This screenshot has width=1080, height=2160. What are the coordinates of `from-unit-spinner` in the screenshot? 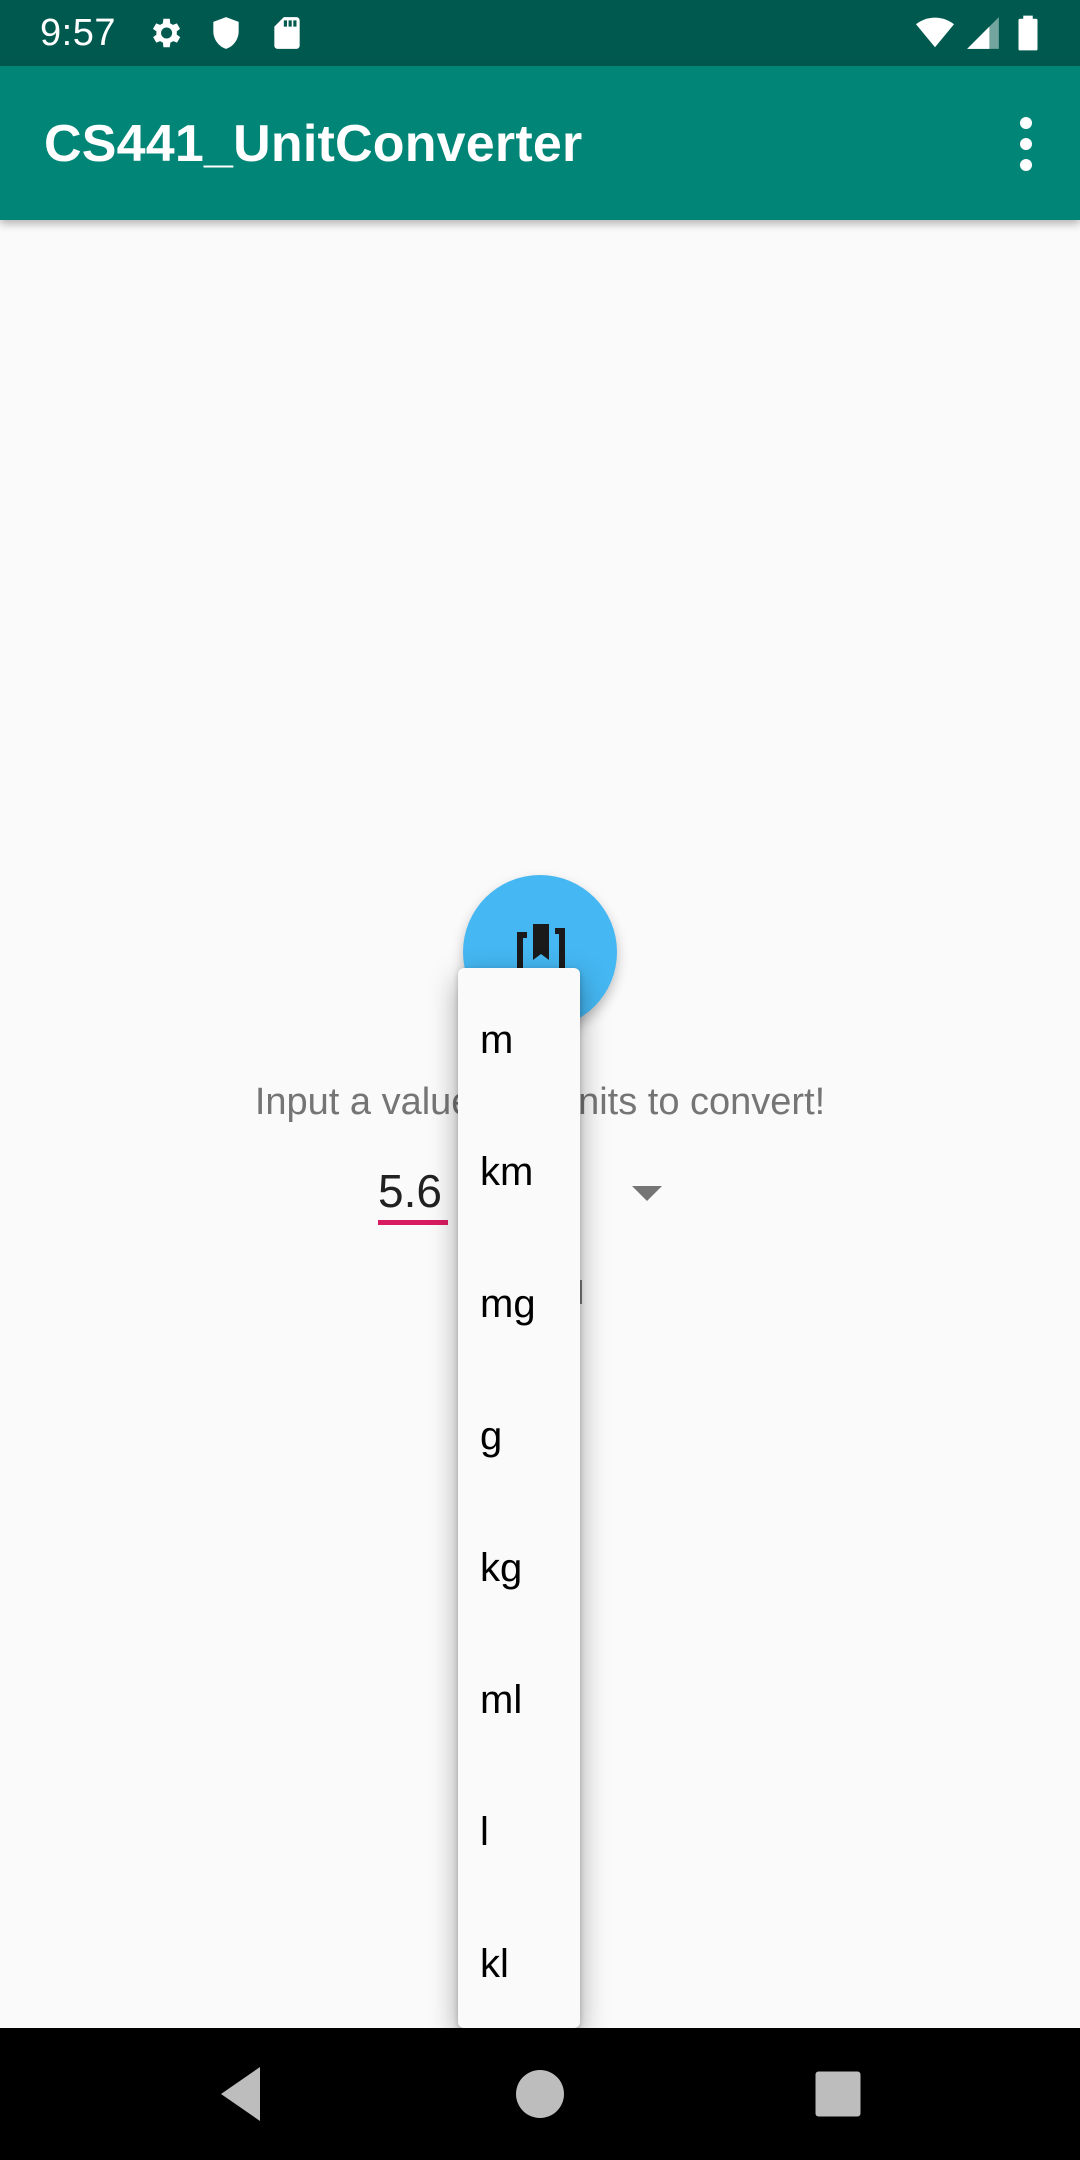 It's located at (630, 1193).